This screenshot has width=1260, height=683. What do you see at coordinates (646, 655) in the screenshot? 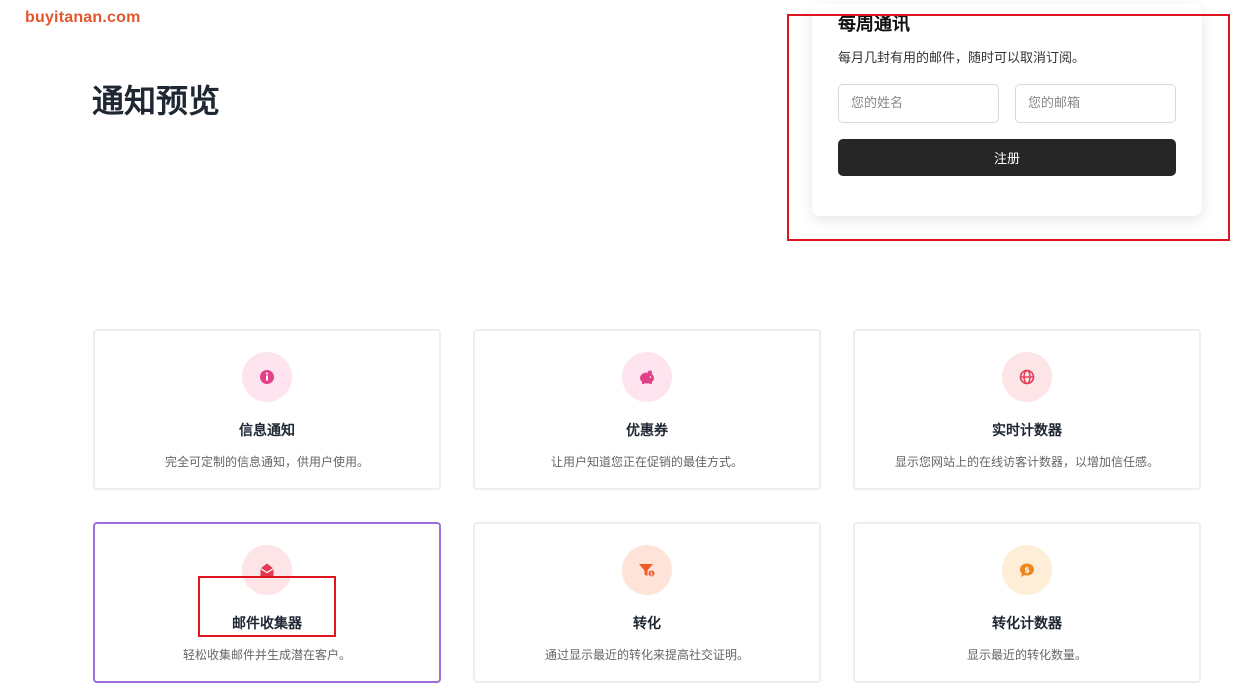
I see `card-desc: 通过显示最近的转化来提高社交证明。` at bounding box center [646, 655].